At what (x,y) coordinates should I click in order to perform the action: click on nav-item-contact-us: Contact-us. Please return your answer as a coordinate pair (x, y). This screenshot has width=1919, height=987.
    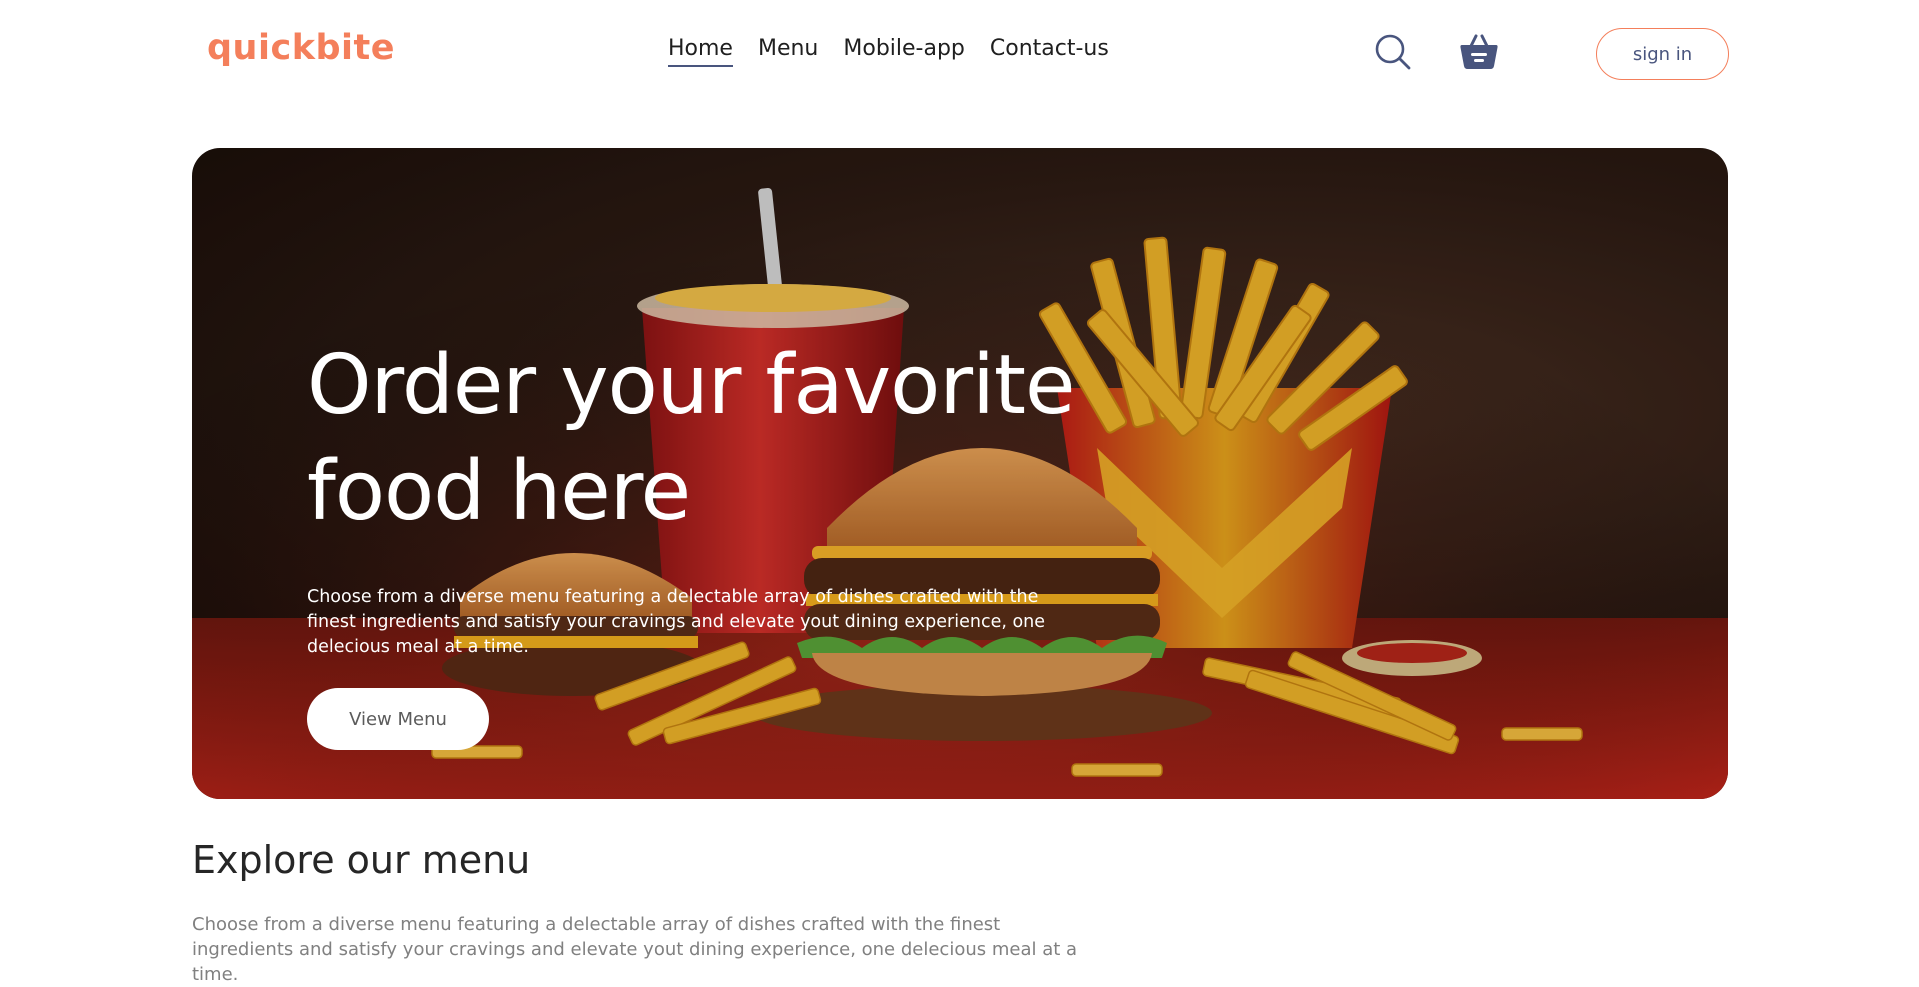
    Looking at the image, I should click on (1049, 51).